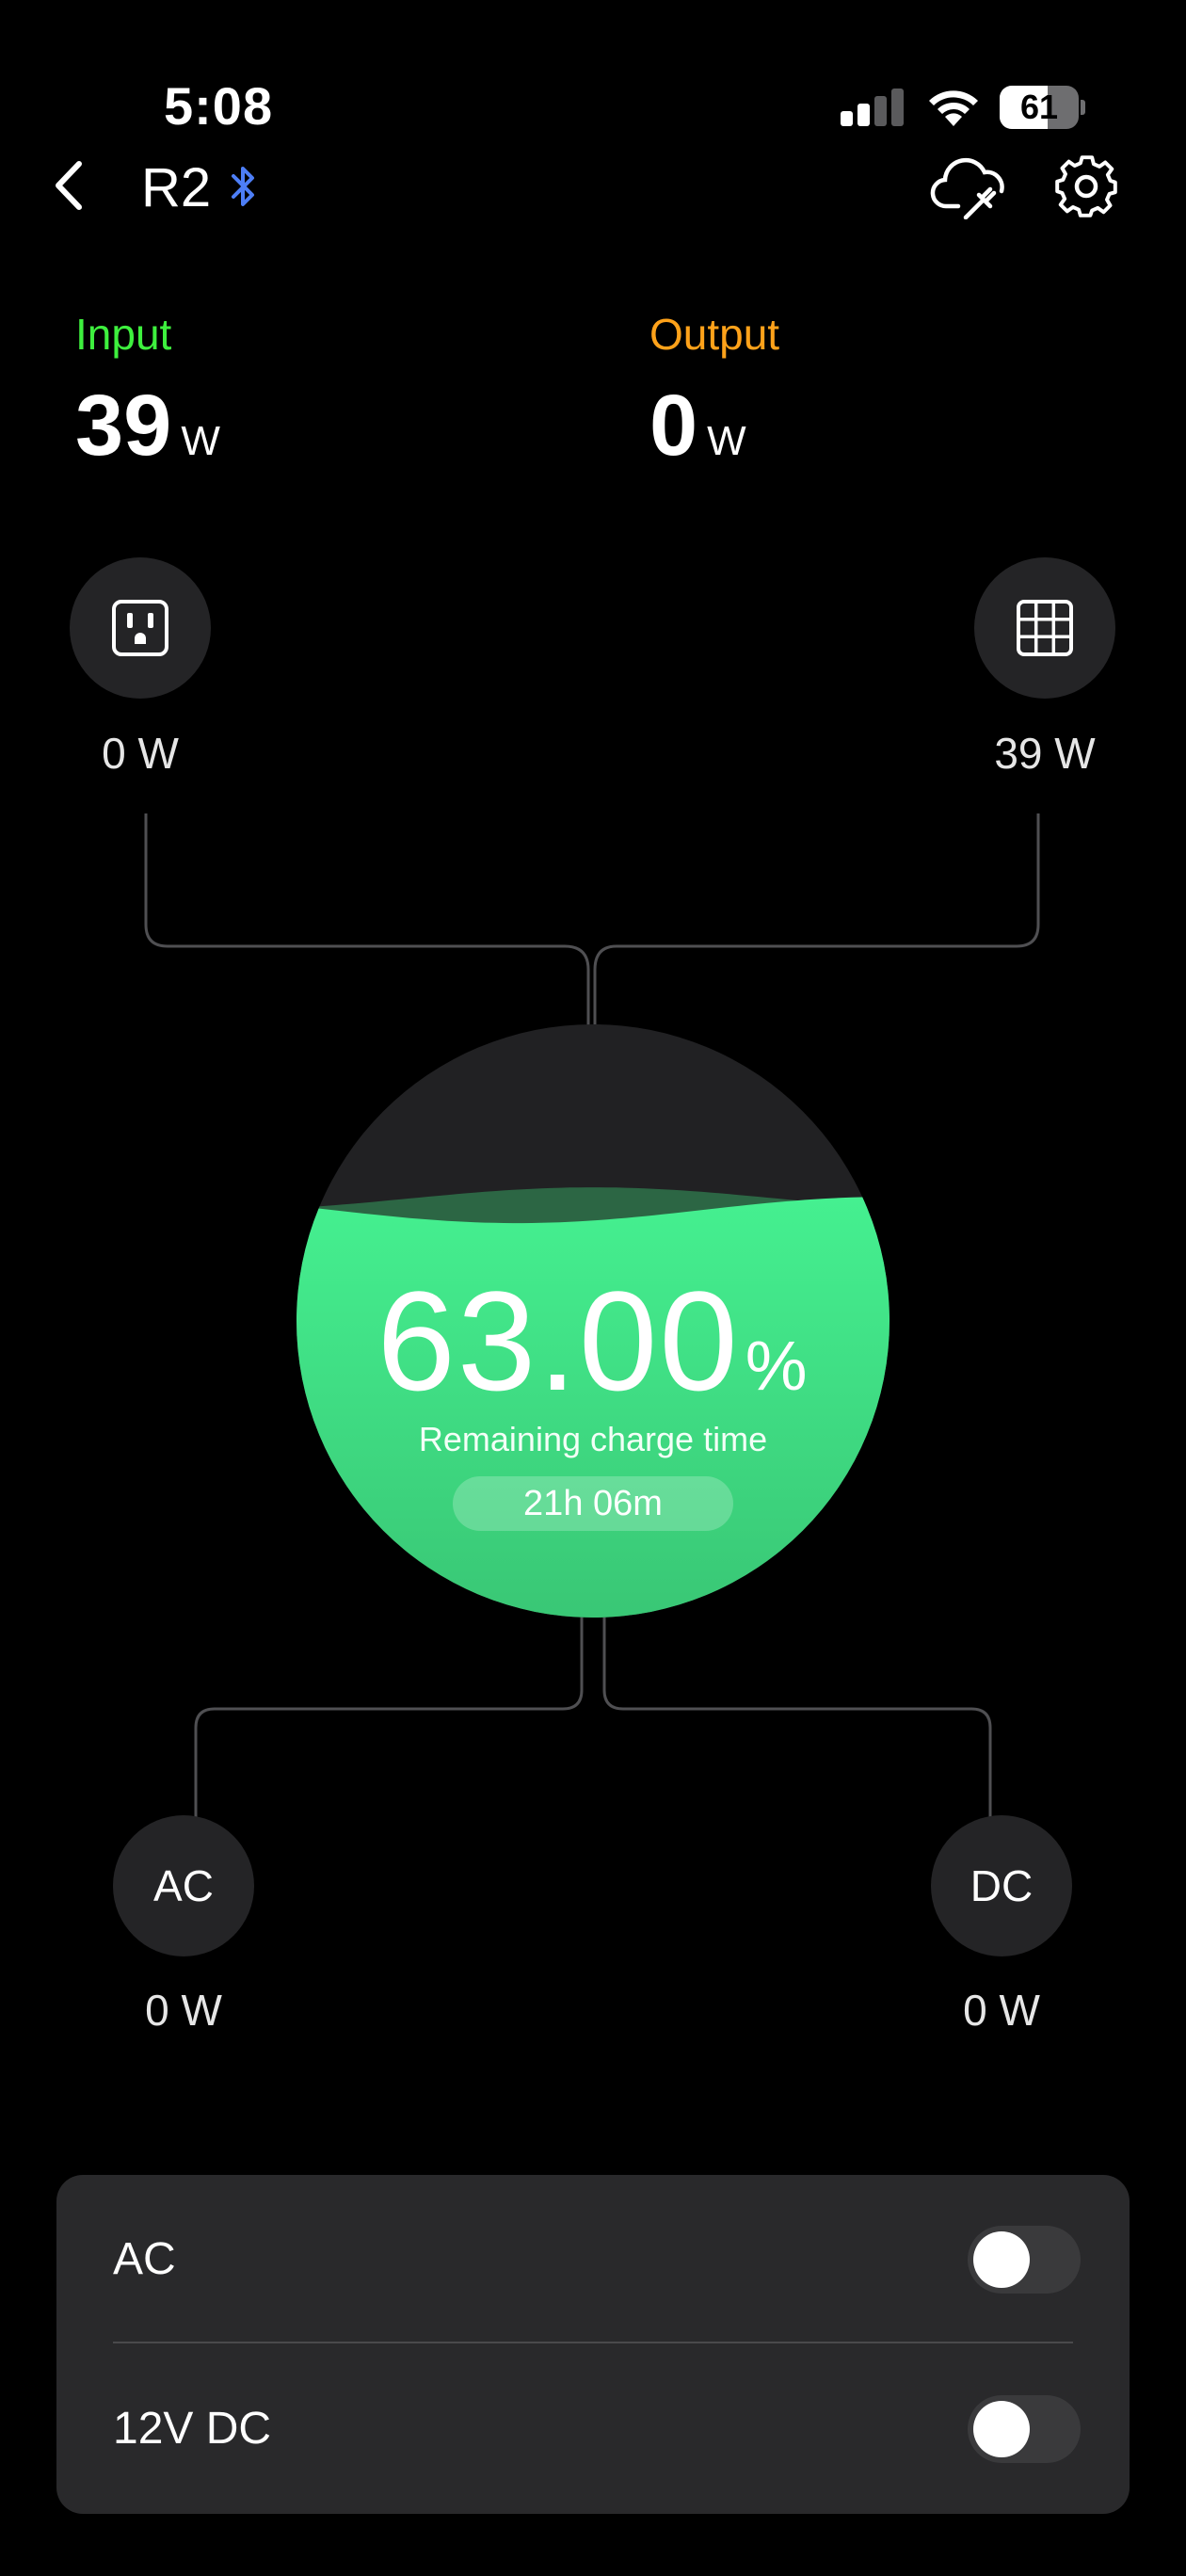 The height and width of the screenshot is (2576, 1186). I want to click on output-switch-panel: AC 12V DC, so click(593, 2344).